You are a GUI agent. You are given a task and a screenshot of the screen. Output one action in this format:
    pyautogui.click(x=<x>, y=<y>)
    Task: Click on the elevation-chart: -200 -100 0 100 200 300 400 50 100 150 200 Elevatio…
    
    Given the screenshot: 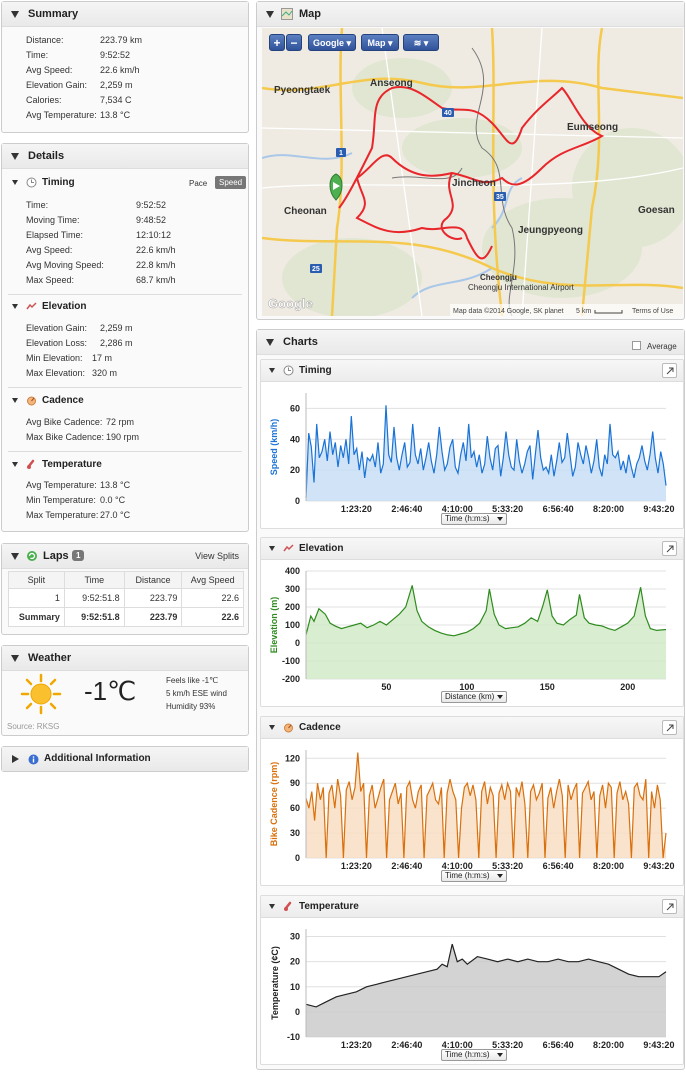 What is the action you would take?
    pyautogui.click(x=472, y=626)
    